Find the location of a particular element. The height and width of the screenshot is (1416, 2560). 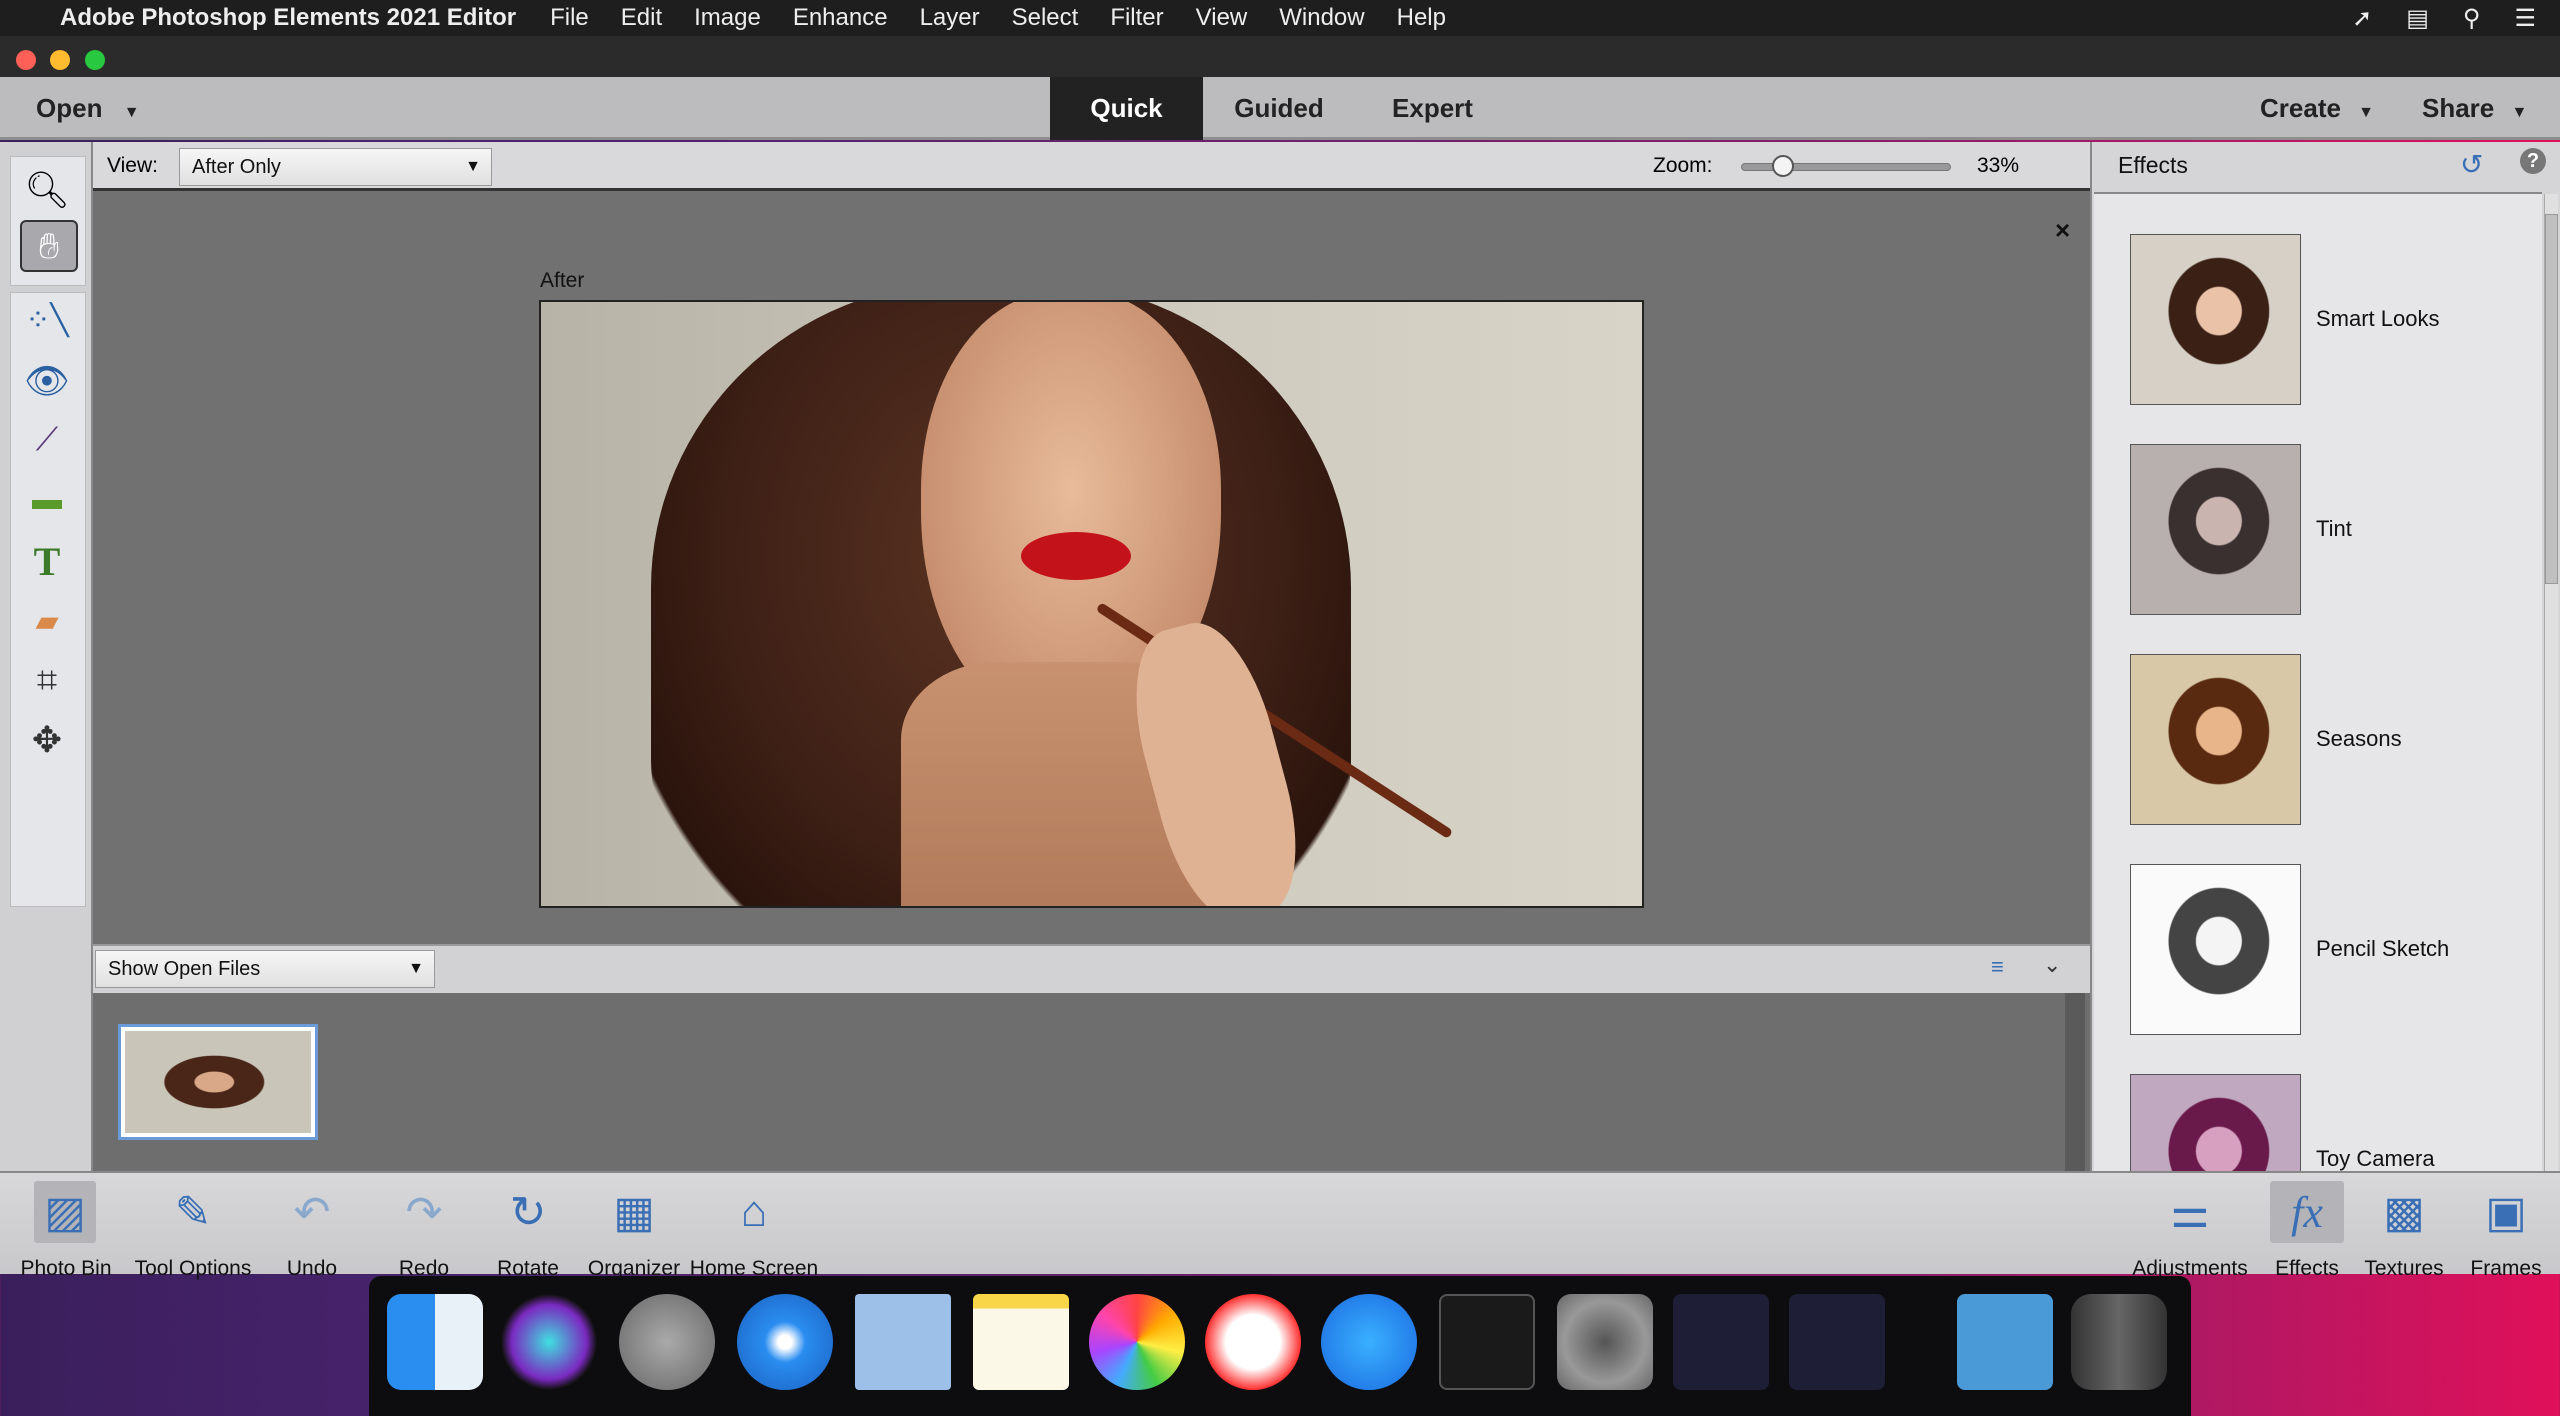

effect-label: Seasons is located at coordinates (2359, 739).